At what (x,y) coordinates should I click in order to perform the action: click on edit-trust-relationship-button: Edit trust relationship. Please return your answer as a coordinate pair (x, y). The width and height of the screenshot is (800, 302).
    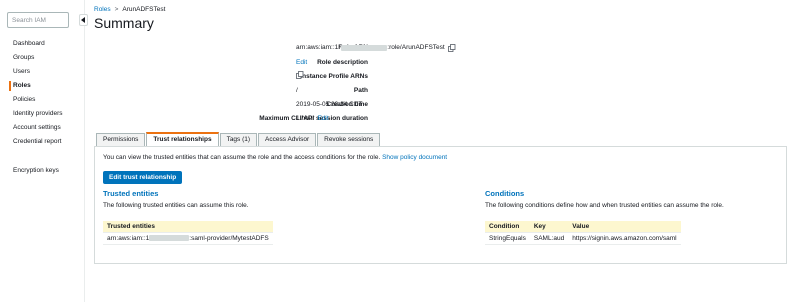
    Looking at the image, I should click on (143, 177).